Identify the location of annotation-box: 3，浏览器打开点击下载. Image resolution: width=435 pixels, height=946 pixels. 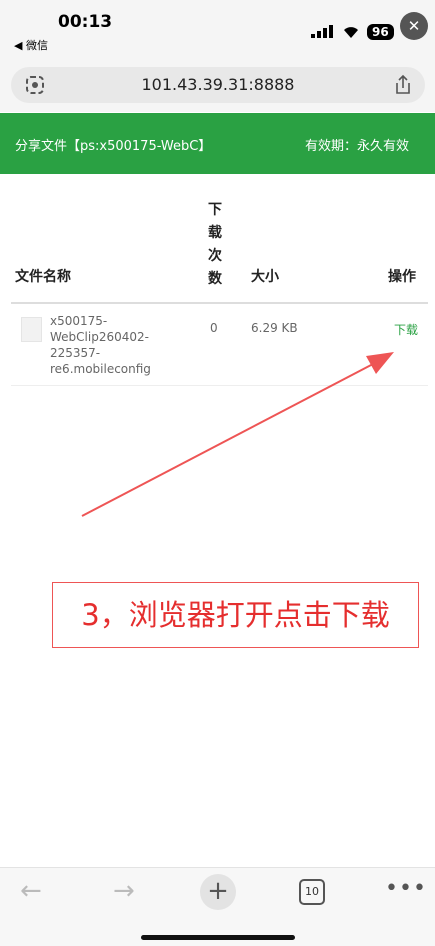
(235, 615).